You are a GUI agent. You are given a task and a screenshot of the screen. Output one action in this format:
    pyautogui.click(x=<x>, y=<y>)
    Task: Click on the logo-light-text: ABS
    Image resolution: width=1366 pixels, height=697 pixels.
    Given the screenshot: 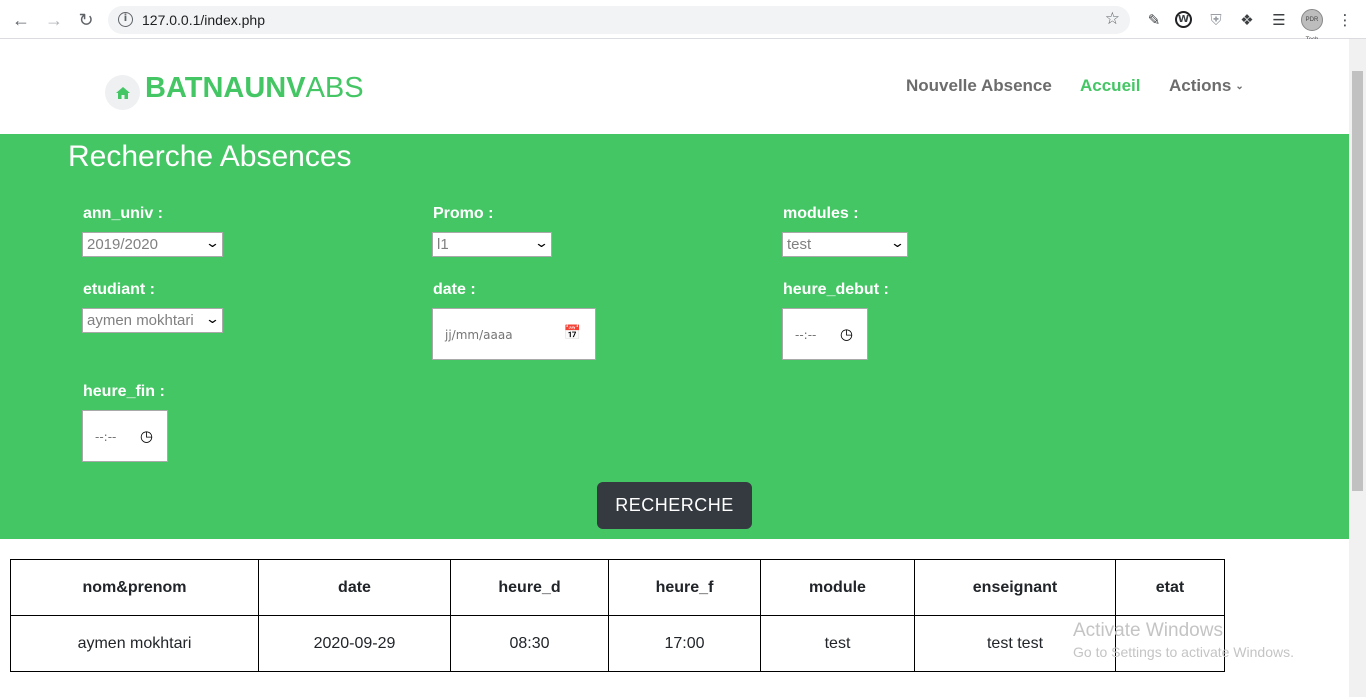 What is the action you would take?
    pyautogui.click(x=334, y=88)
    